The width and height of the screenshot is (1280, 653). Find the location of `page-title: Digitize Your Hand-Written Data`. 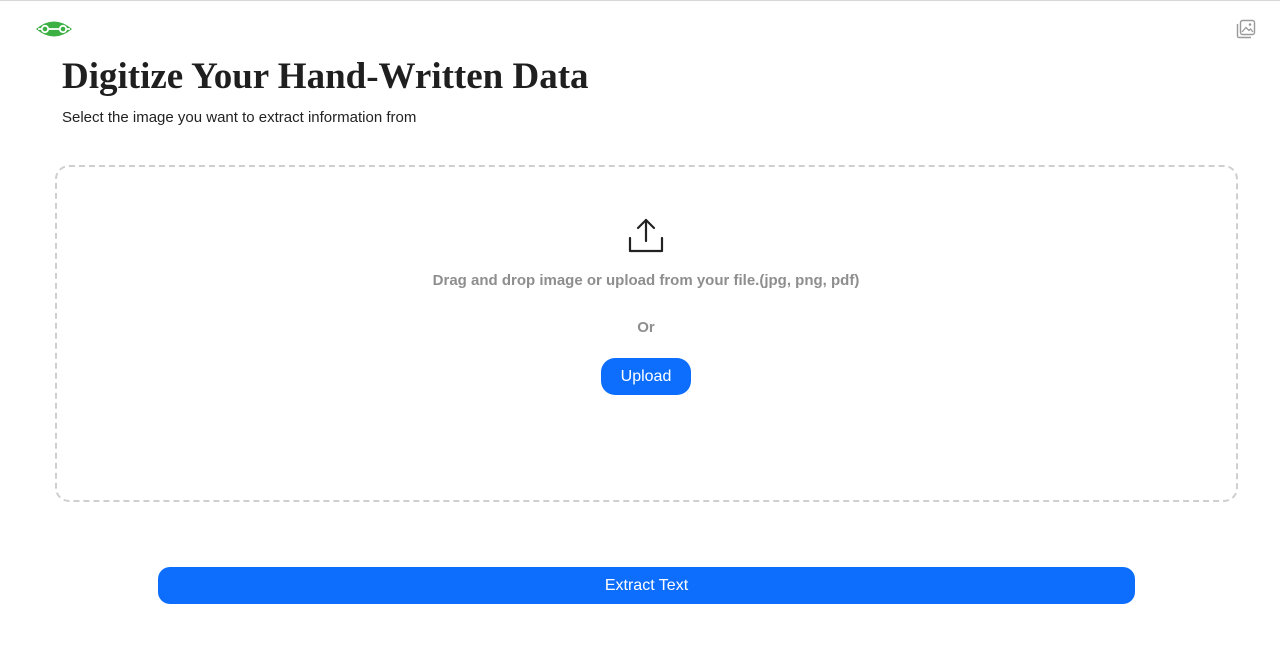

page-title: Digitize Your Hand-Written Data is located at coordinates (325, 76).